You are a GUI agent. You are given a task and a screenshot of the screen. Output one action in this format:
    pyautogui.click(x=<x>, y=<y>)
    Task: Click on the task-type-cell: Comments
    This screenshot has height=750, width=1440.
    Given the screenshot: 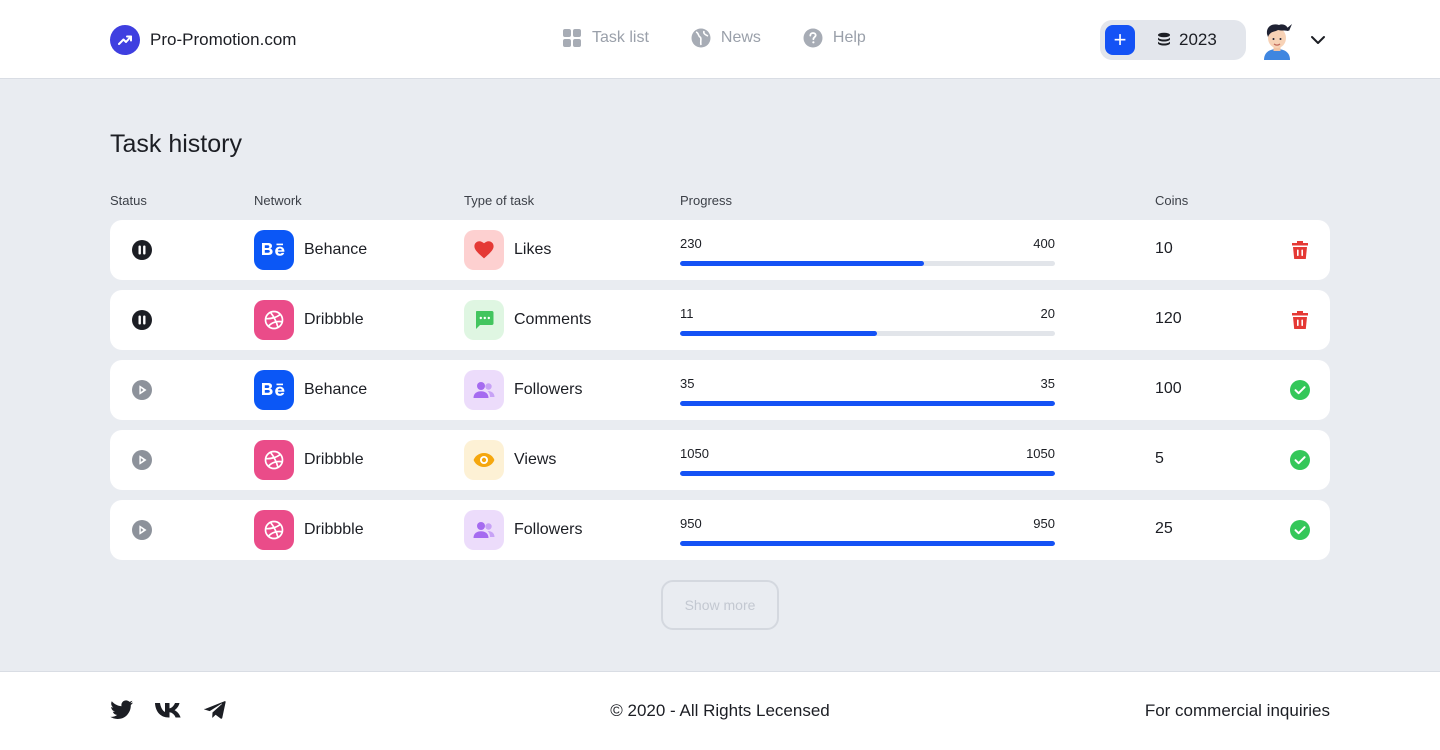 What is the action you would take?
    pyautogui.click(x=527, y=320)
    